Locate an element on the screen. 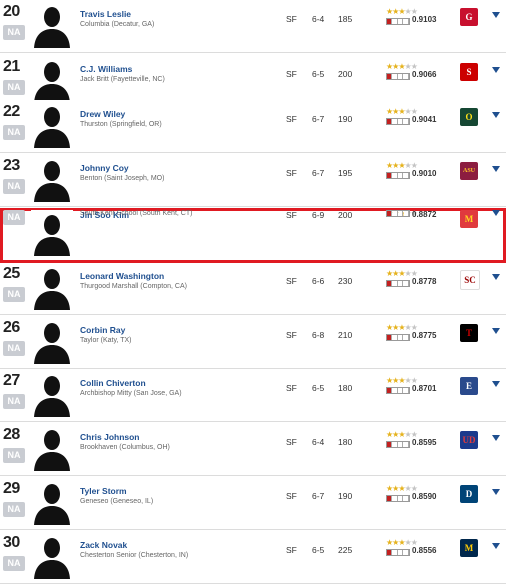  eastern-michigan-logo: E is located at coordinates (469, 386).